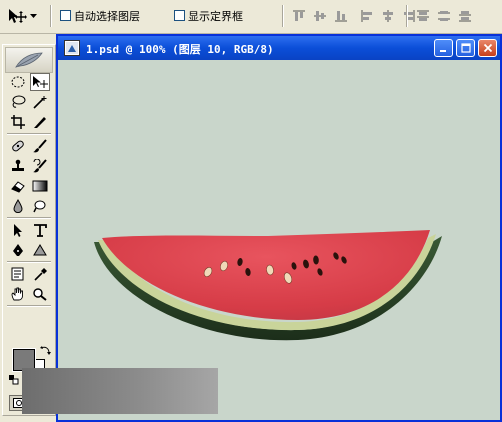 The image size is (502, 422). I want to click on distribute-top-icon, so click(422, 15).